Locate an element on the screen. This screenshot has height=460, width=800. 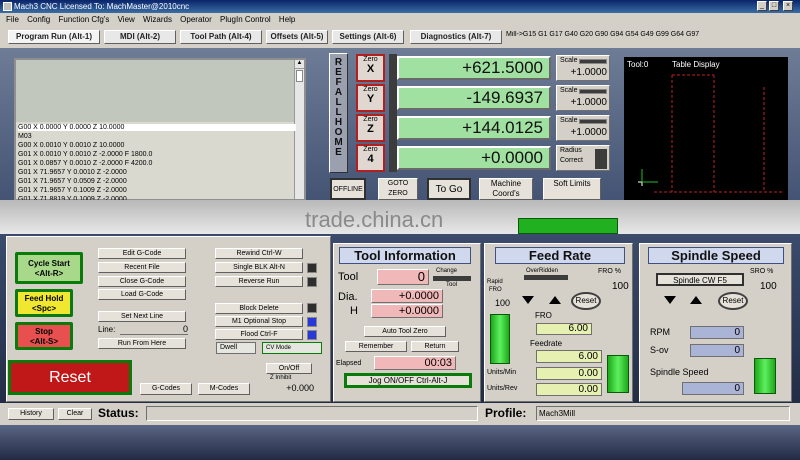
spindle-cw-button: Spindle CW F5 is located at coordinates (700, 279).